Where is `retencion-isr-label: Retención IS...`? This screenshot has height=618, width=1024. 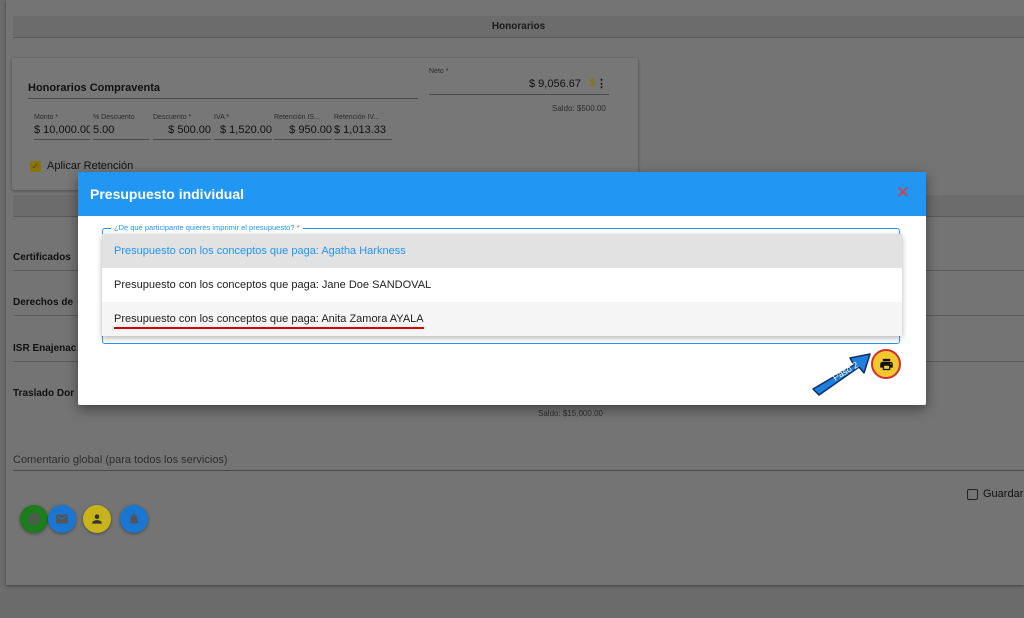
retencion-isr-label: Retención IS... is located at coordinates (297, 117).